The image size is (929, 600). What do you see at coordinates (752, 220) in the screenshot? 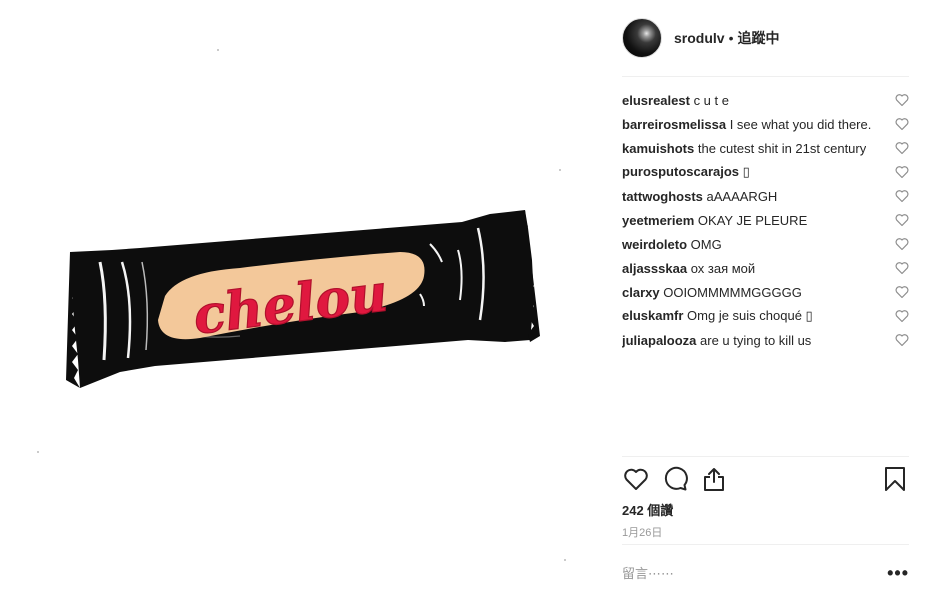
I see `comment-body: OKAY JE PLEURE` at bounding box center [752, 220].